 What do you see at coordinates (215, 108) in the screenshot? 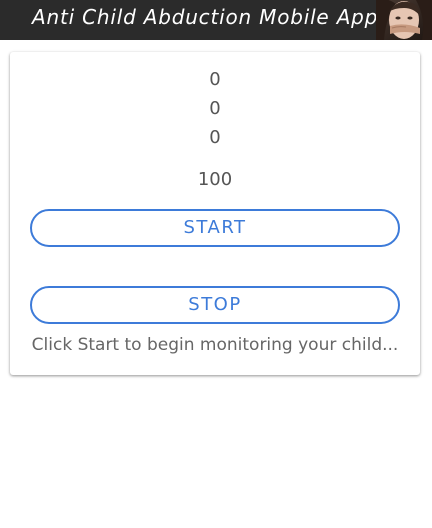
I see `reading-y: 0` at bounding box center [215, 108].